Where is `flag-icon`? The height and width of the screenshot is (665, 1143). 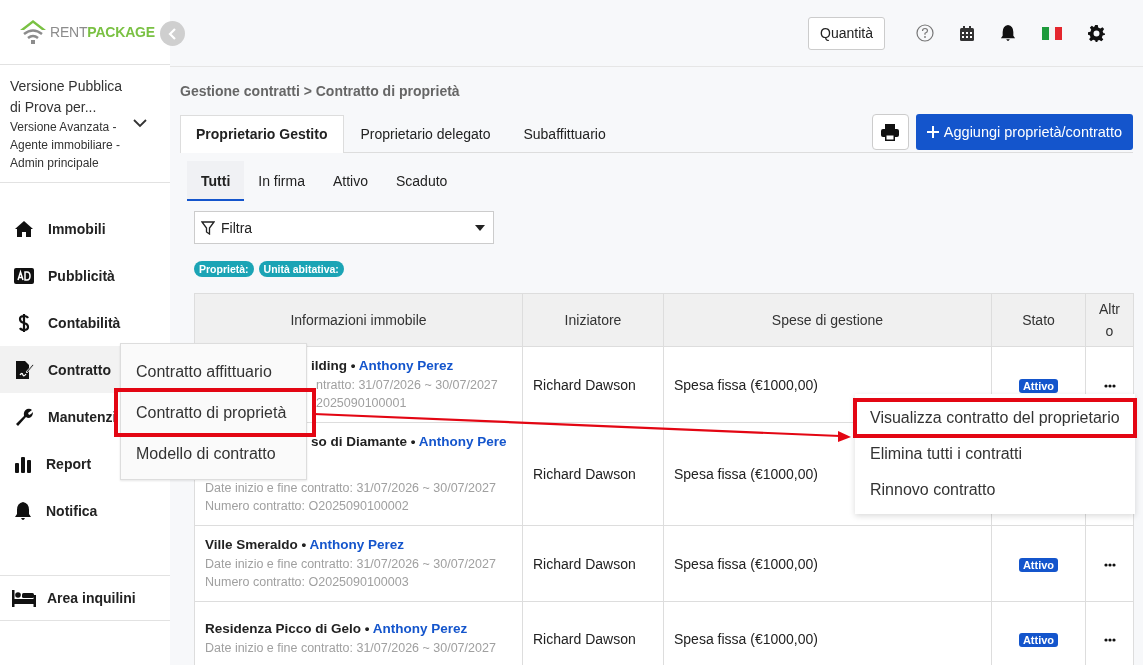
flag-icon is located at coordinates (1052, 33).